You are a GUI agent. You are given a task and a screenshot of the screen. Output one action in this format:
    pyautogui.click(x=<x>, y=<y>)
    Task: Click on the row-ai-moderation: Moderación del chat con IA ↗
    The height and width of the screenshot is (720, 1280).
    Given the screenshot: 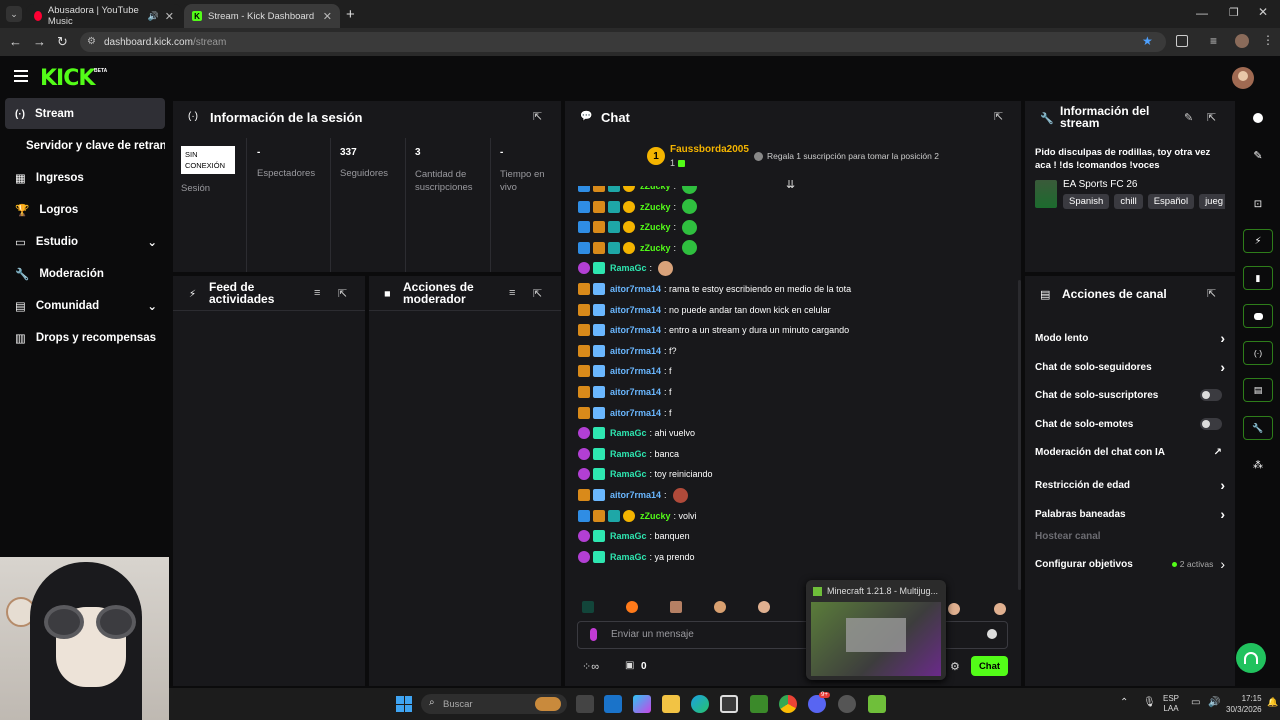 What is the action you would take?
    pyautogui.click(x=1130, y=452)
    